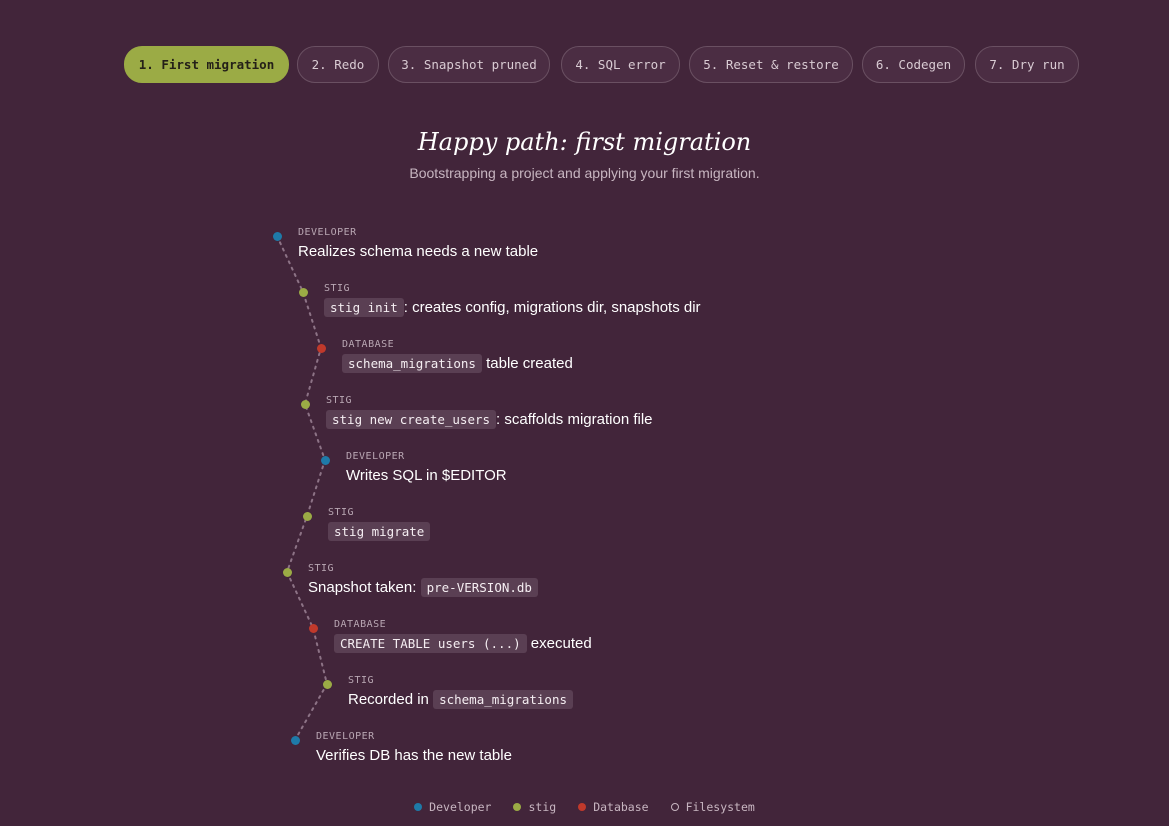 The height and width of the screenshot is (826, 1169). I want to click on tab-2: 2. Redo, so click(338, 64).